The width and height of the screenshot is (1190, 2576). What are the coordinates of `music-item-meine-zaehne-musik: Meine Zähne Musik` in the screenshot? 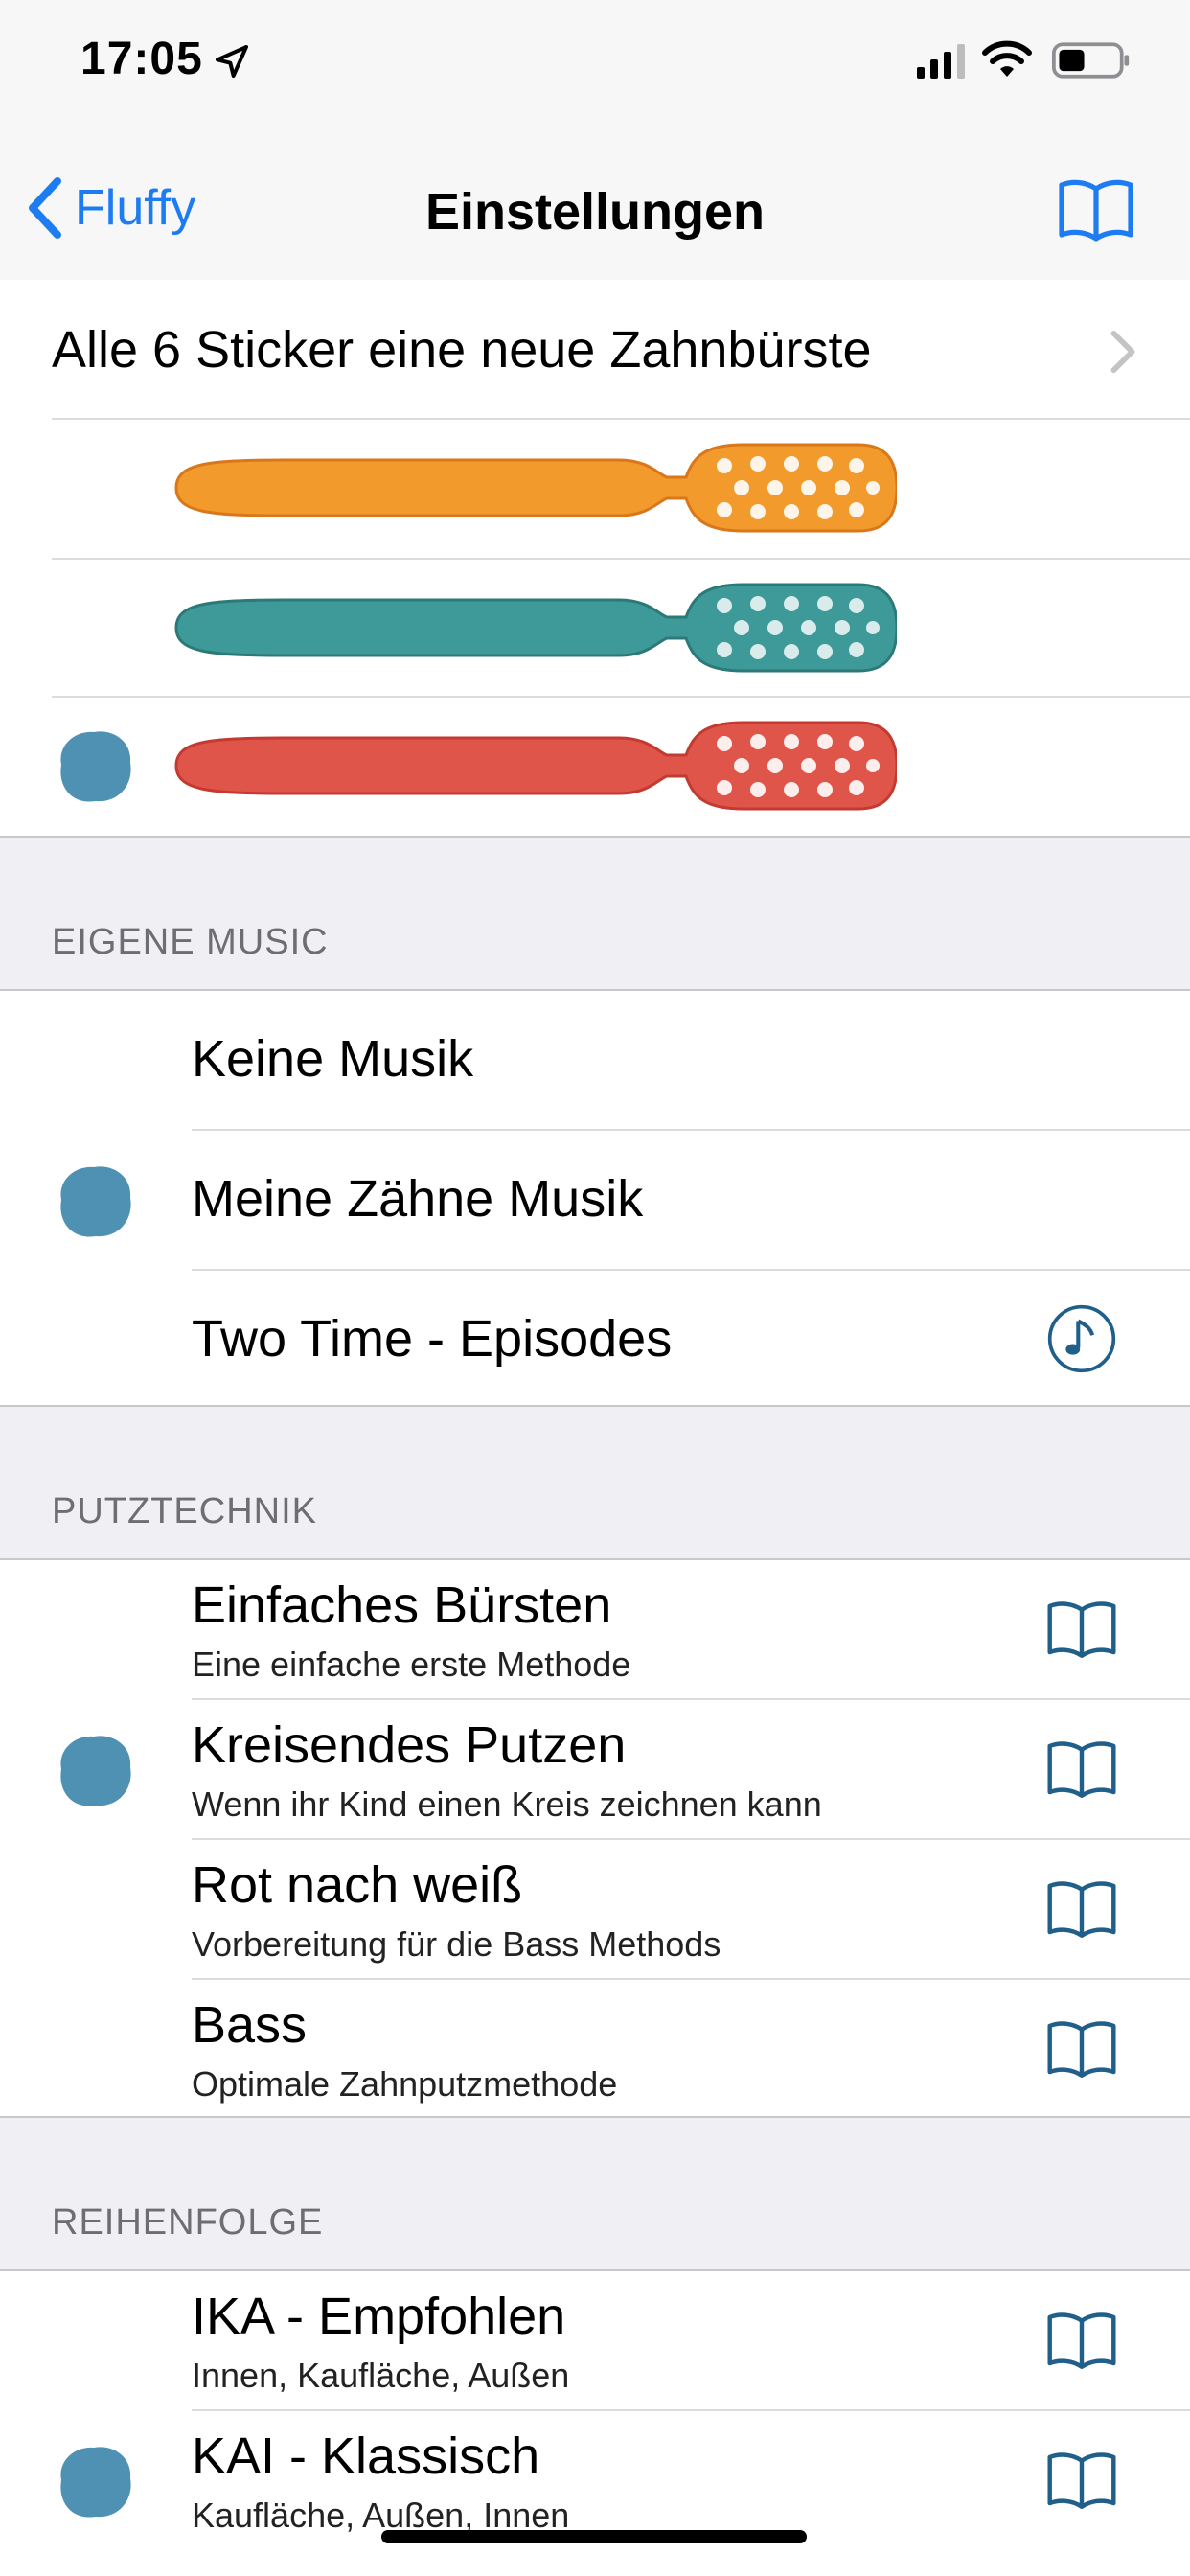 It's located at (595, 1200).